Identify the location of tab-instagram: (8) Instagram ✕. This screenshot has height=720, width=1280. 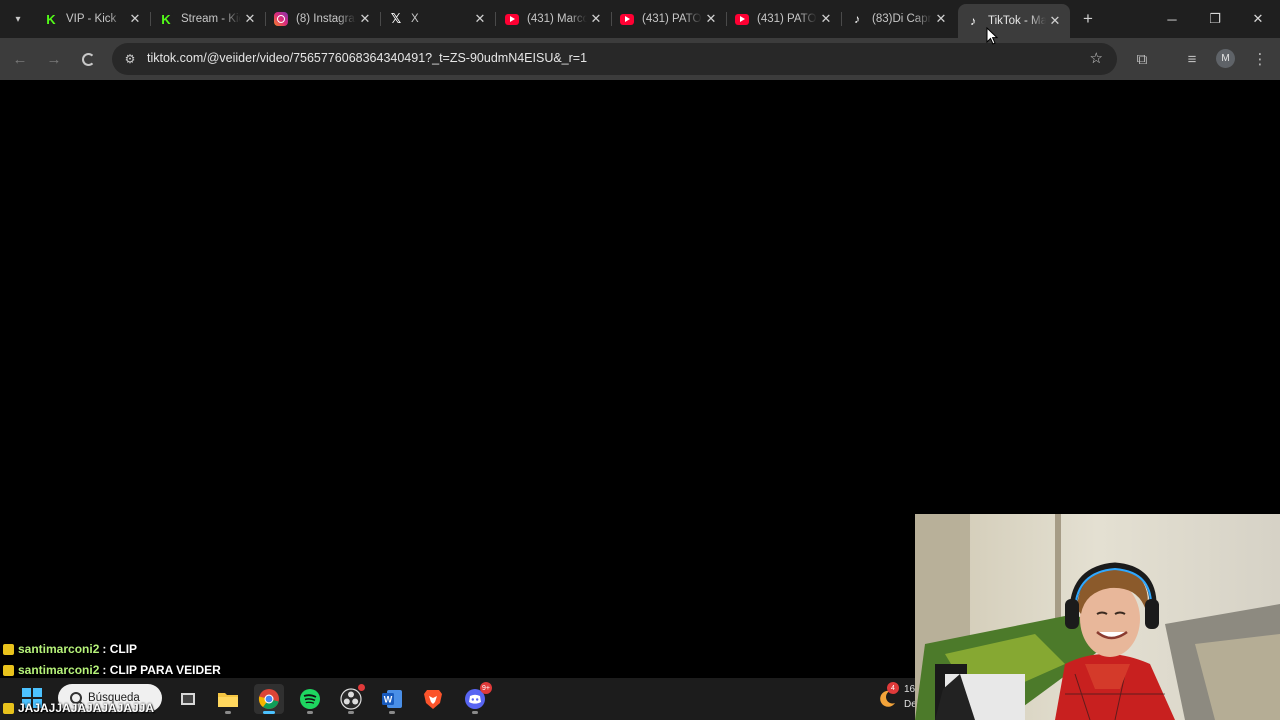
(323, 19).